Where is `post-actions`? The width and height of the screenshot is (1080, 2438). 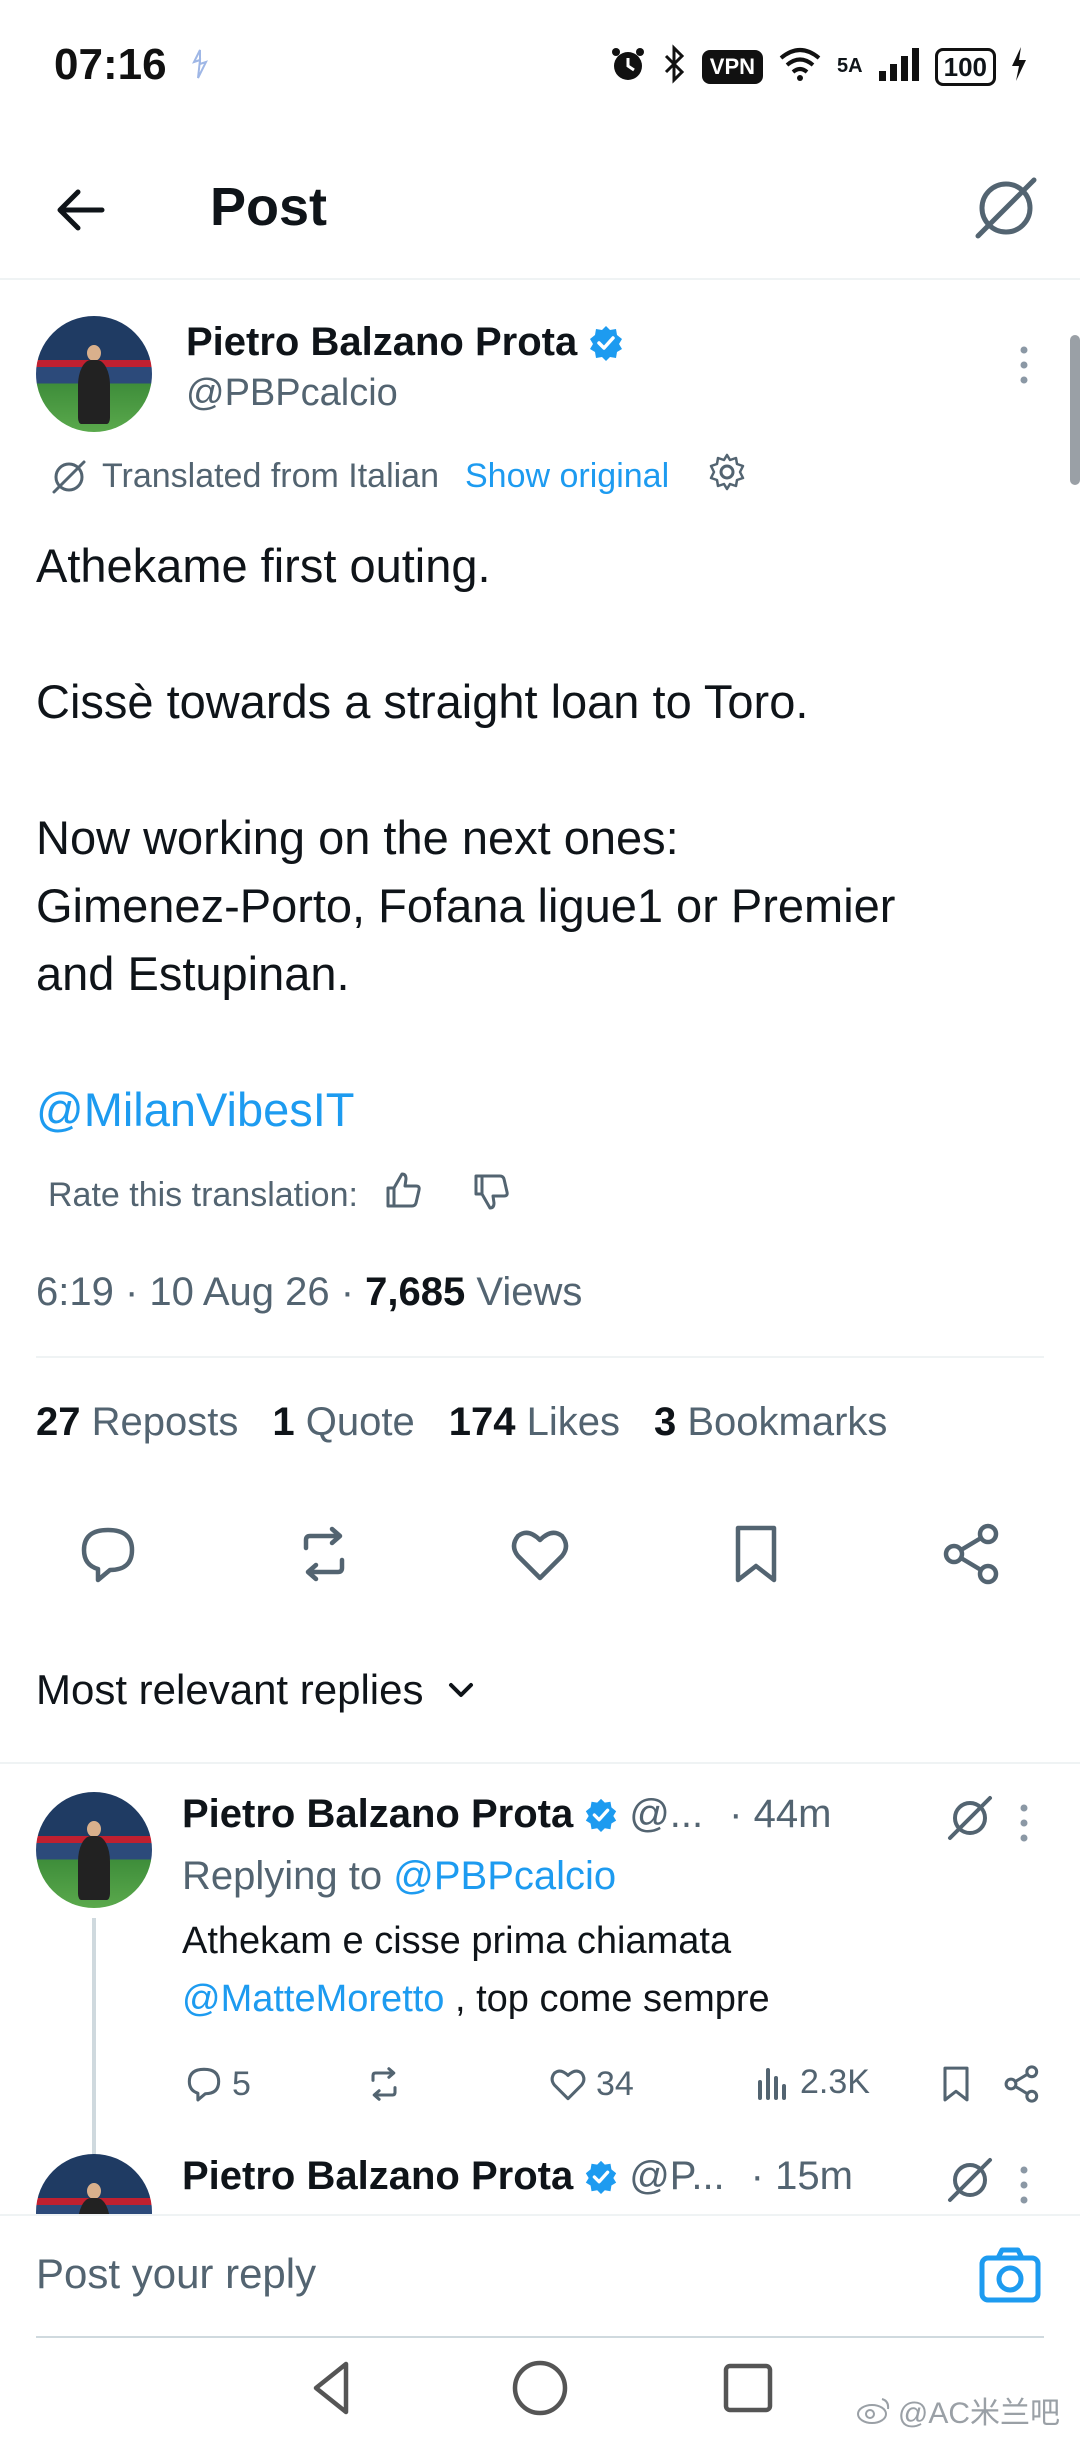 post-actions is located at coordinates (540, 1563).